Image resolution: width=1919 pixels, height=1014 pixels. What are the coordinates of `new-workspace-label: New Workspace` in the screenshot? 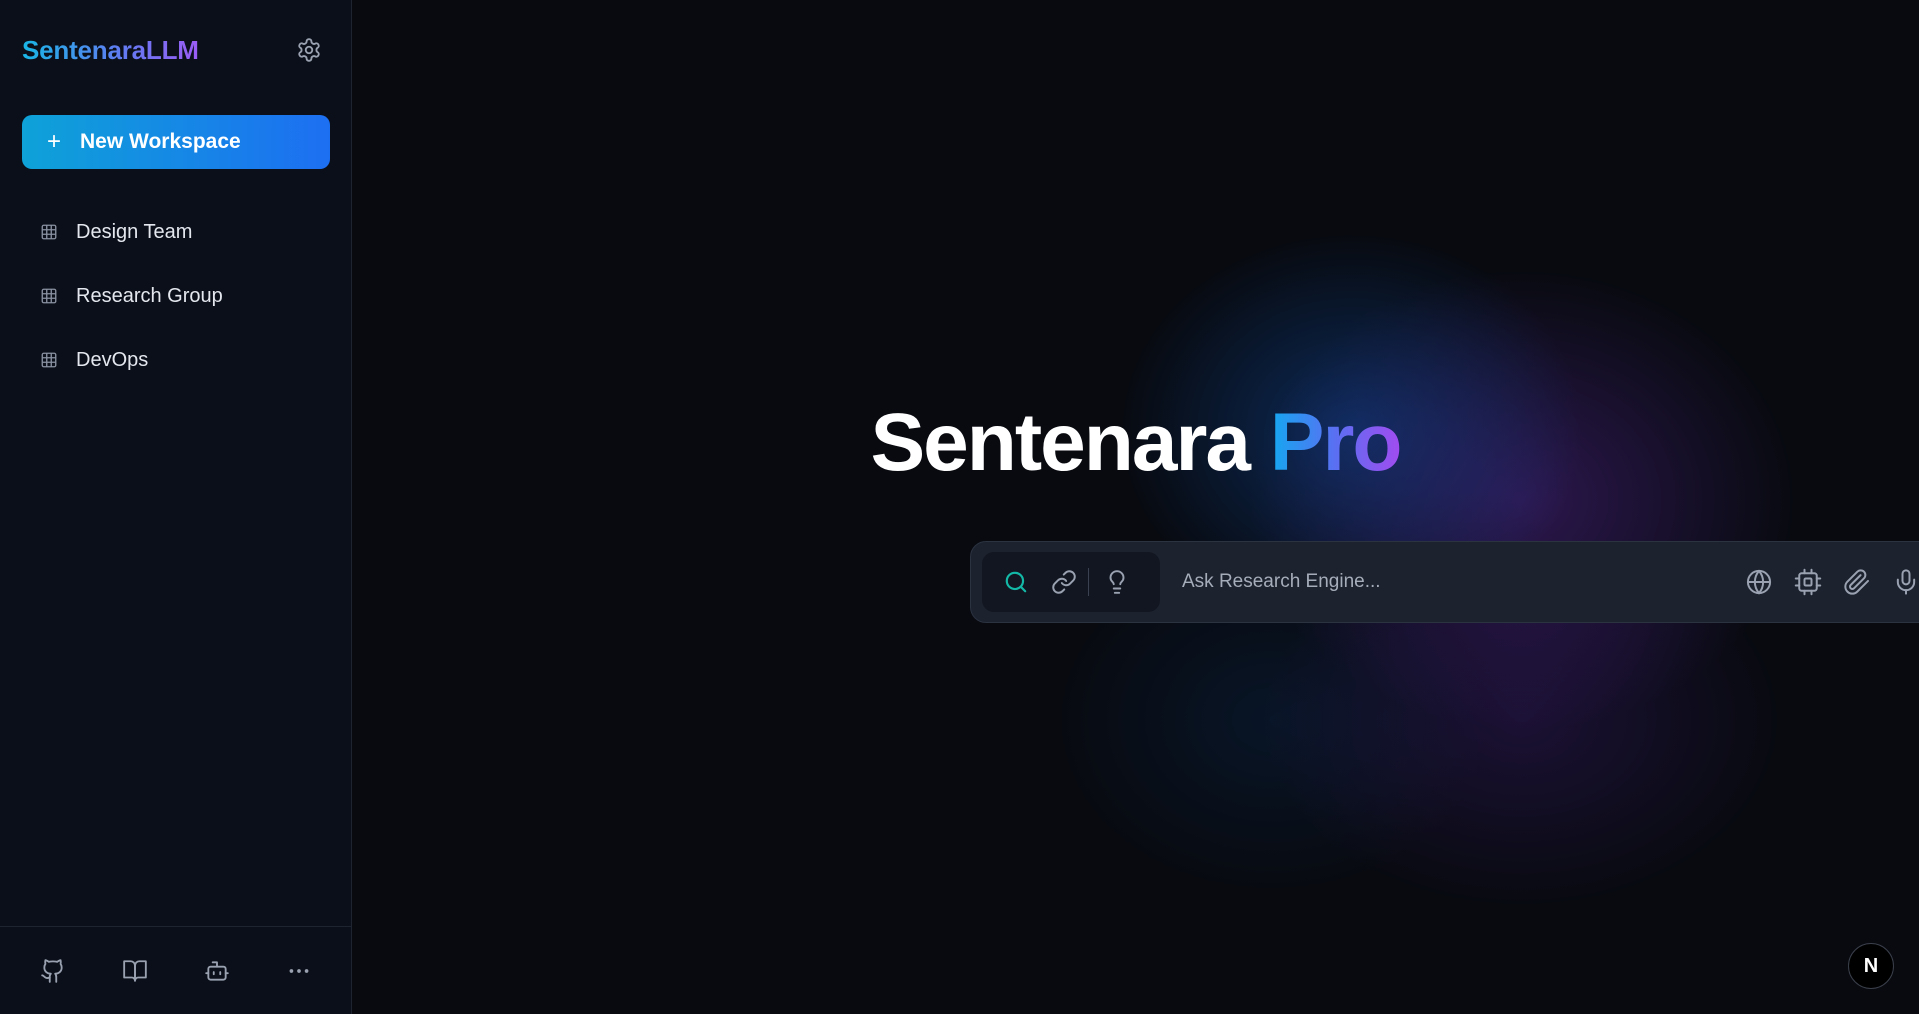 It's located at (160, 141).